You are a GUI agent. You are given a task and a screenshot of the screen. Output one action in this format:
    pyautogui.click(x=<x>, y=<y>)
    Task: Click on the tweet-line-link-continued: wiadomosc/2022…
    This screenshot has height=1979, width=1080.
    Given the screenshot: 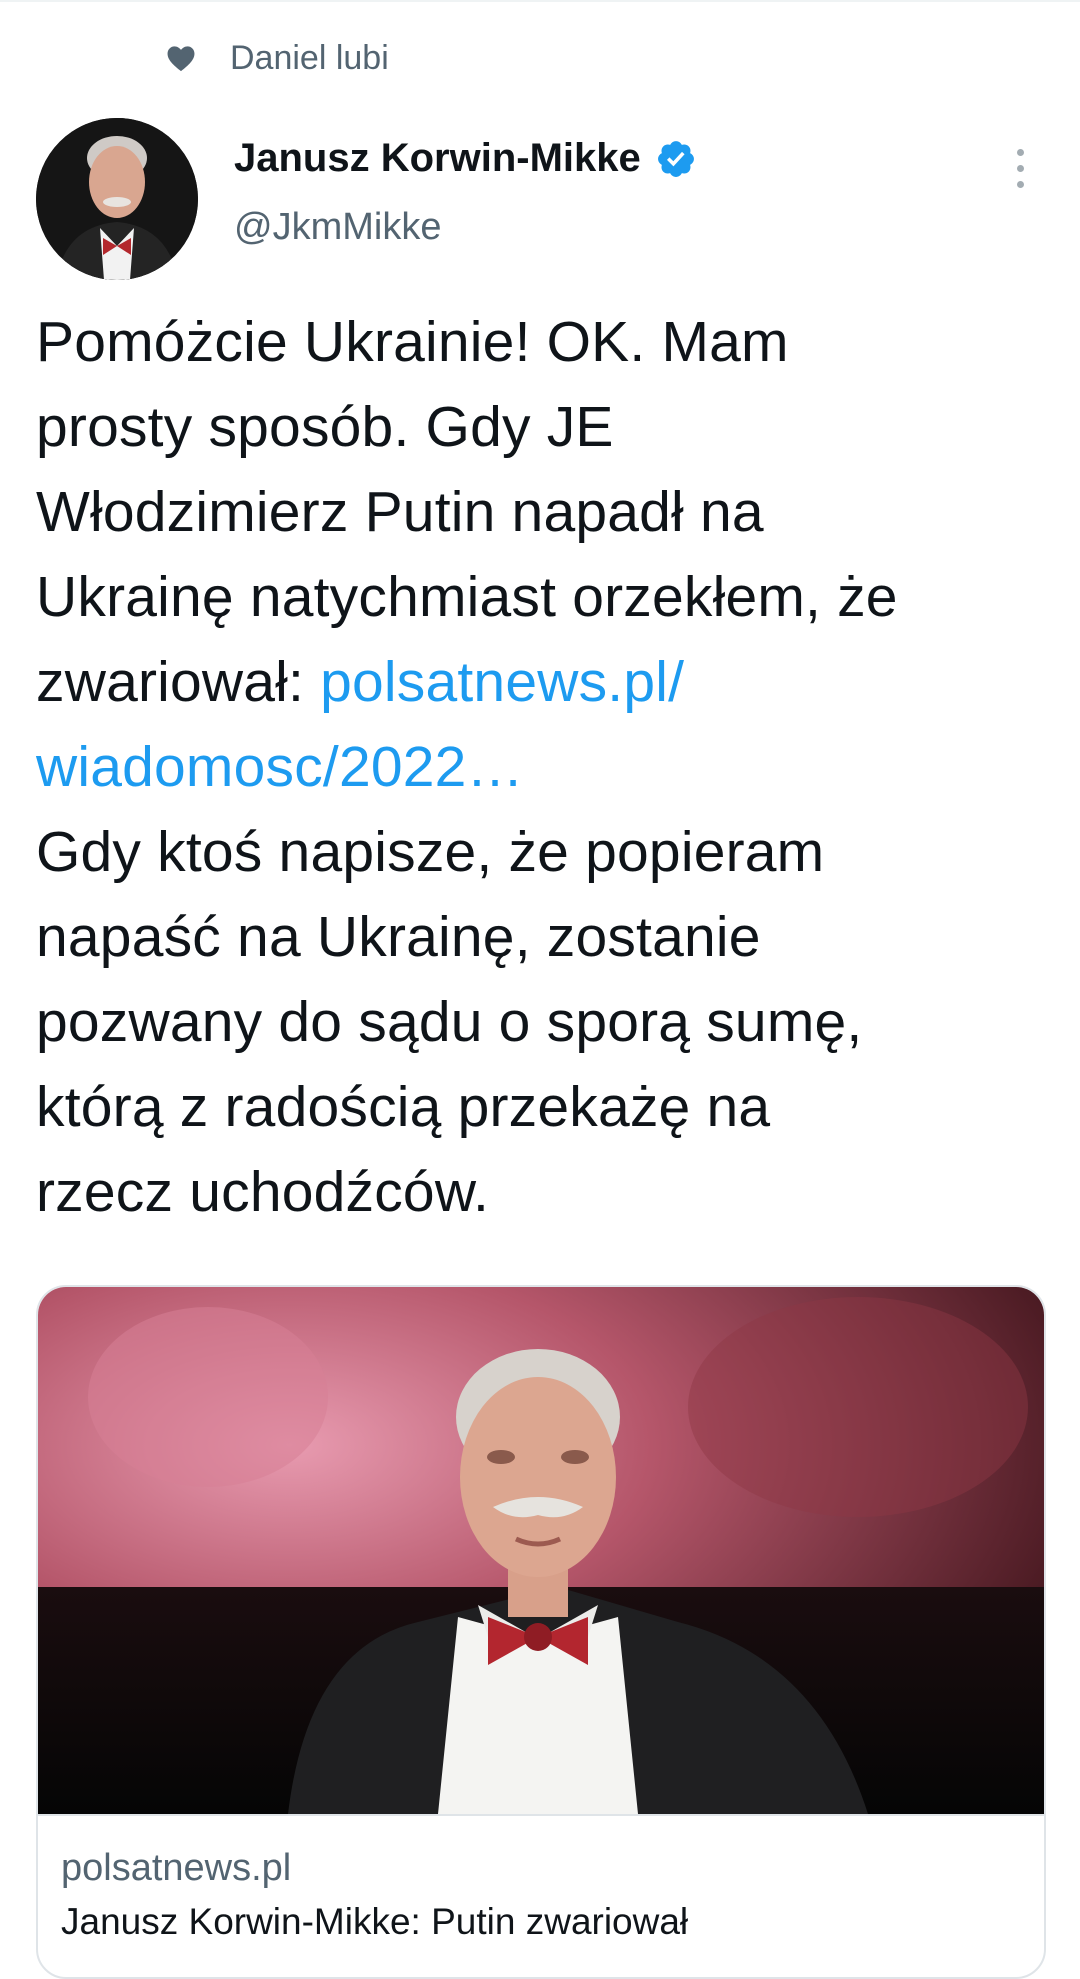 What is the action you would take?
    pyautogui.click(x=541, y=767)
    